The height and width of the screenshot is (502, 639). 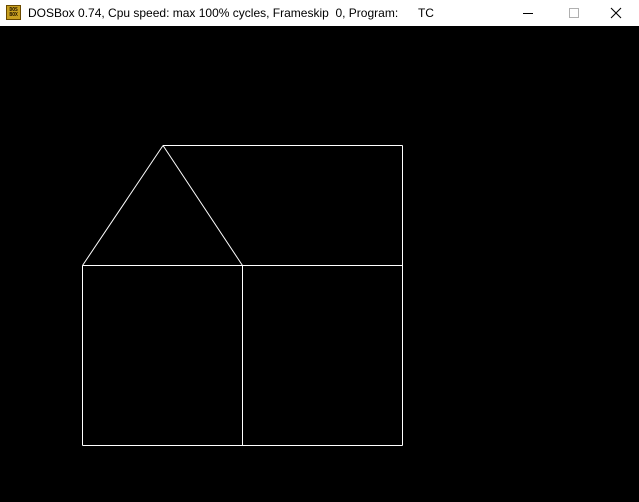 What do you see at coordinates (123, 205) in the screenshot?
I see `roof-left-edge` at bounding box center [123, 205].